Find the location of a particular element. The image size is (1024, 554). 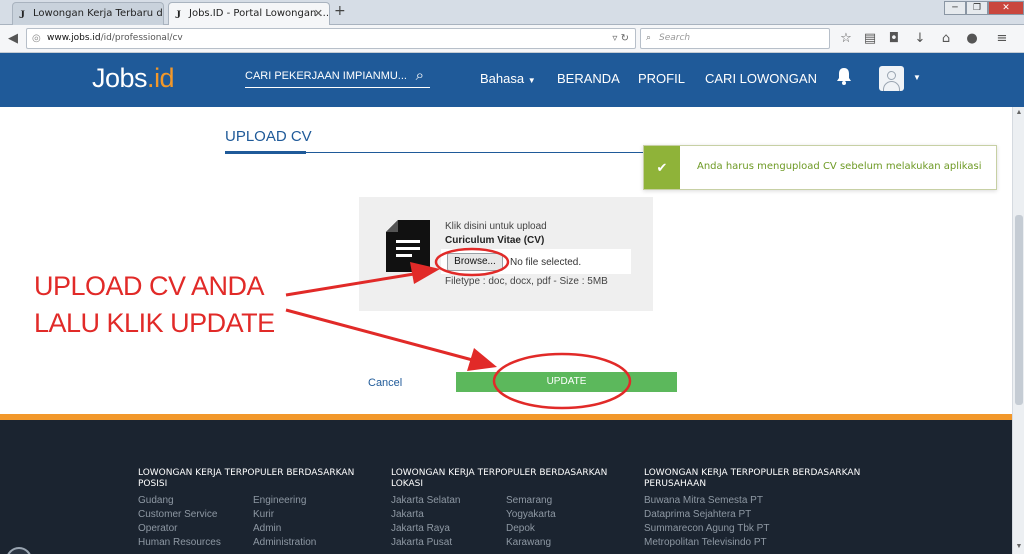

page-title: UPLOAD CV is located at coordinates (268, 136).